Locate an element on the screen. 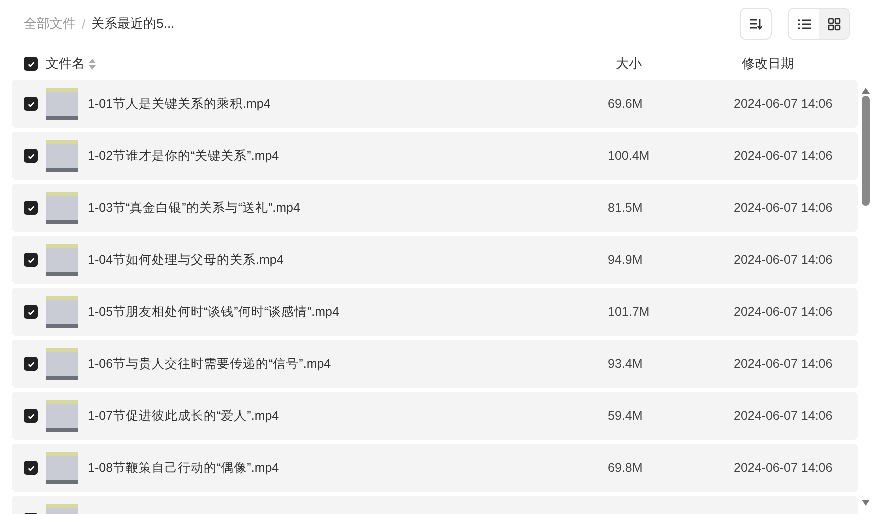 Image resolution: width=874 pixels, height=514 pixels. file-size: 93.4M is located at coordinates (626, 364).